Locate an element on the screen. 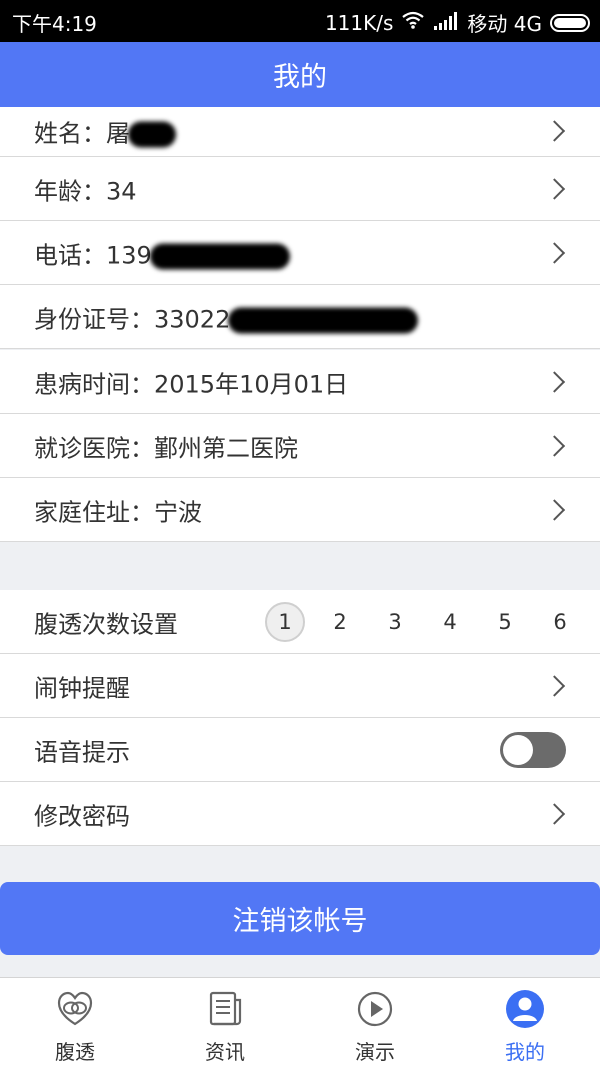  page-title: 我的 is located at coordinates (300, 77).